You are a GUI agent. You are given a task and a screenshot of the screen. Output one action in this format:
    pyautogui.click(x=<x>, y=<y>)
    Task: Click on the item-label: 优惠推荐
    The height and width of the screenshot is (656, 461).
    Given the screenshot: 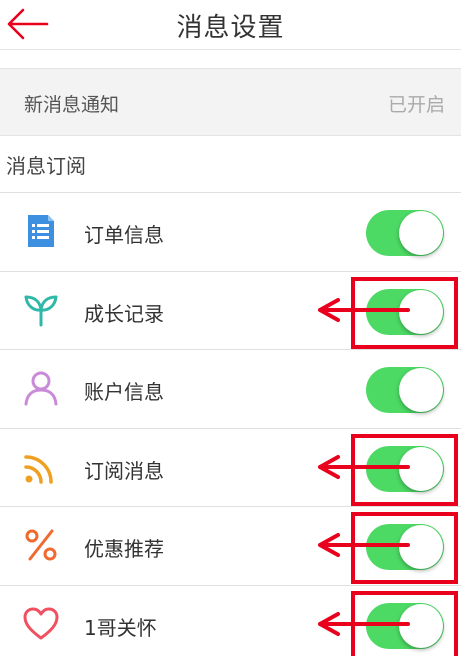 What is the action you would take?
    pyautogui.click(x=124, y=549)
    